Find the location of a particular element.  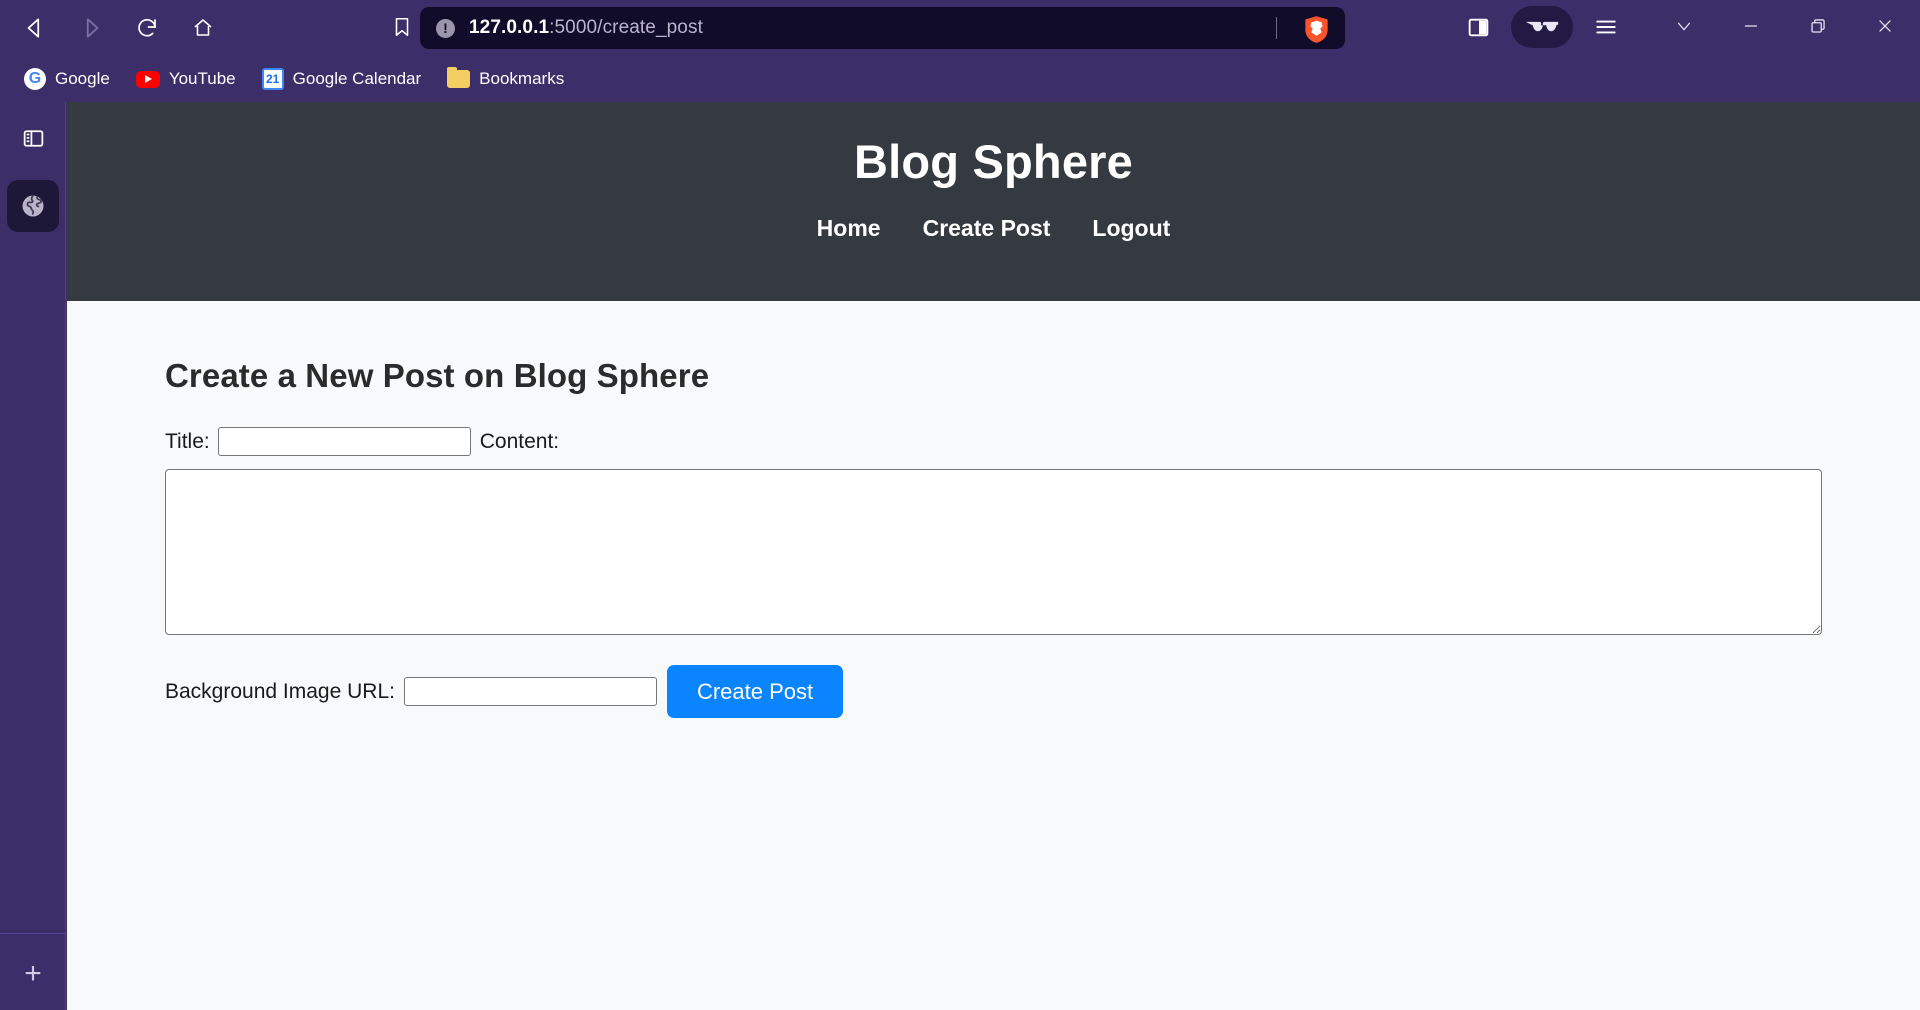

split-view-icon is located at coordinates (1478, 27).